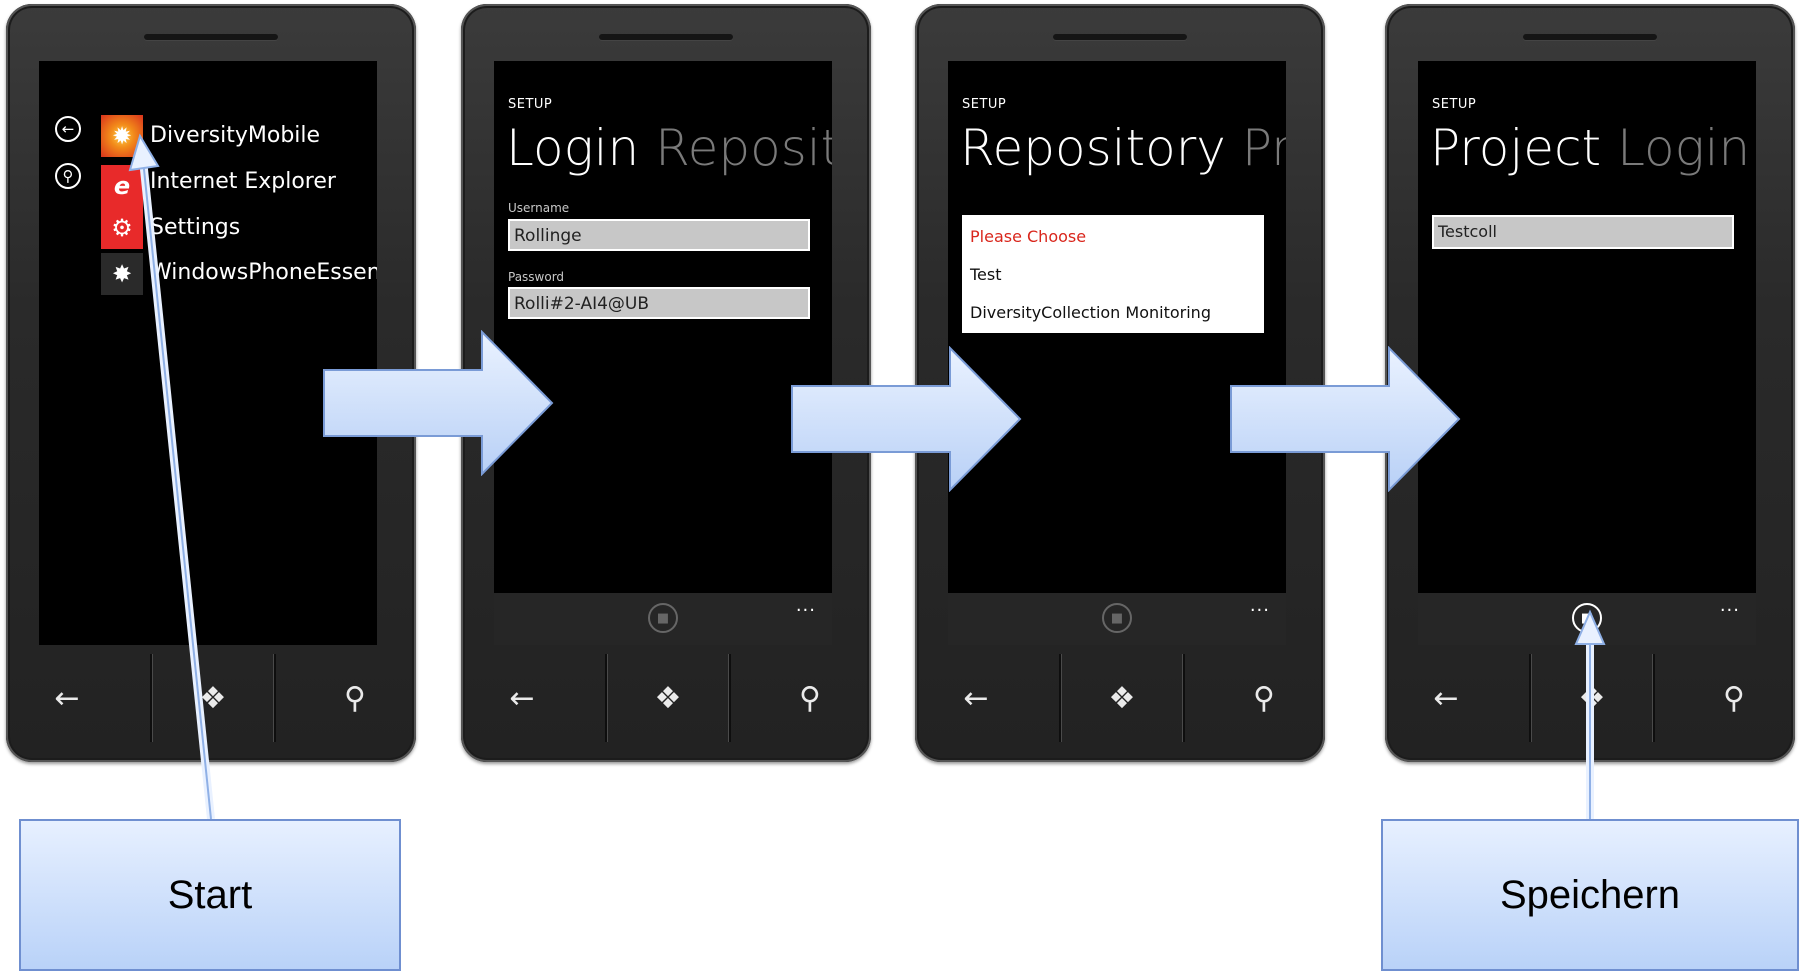  I want to click on save-callout: Speichern, so click(1590, 895).